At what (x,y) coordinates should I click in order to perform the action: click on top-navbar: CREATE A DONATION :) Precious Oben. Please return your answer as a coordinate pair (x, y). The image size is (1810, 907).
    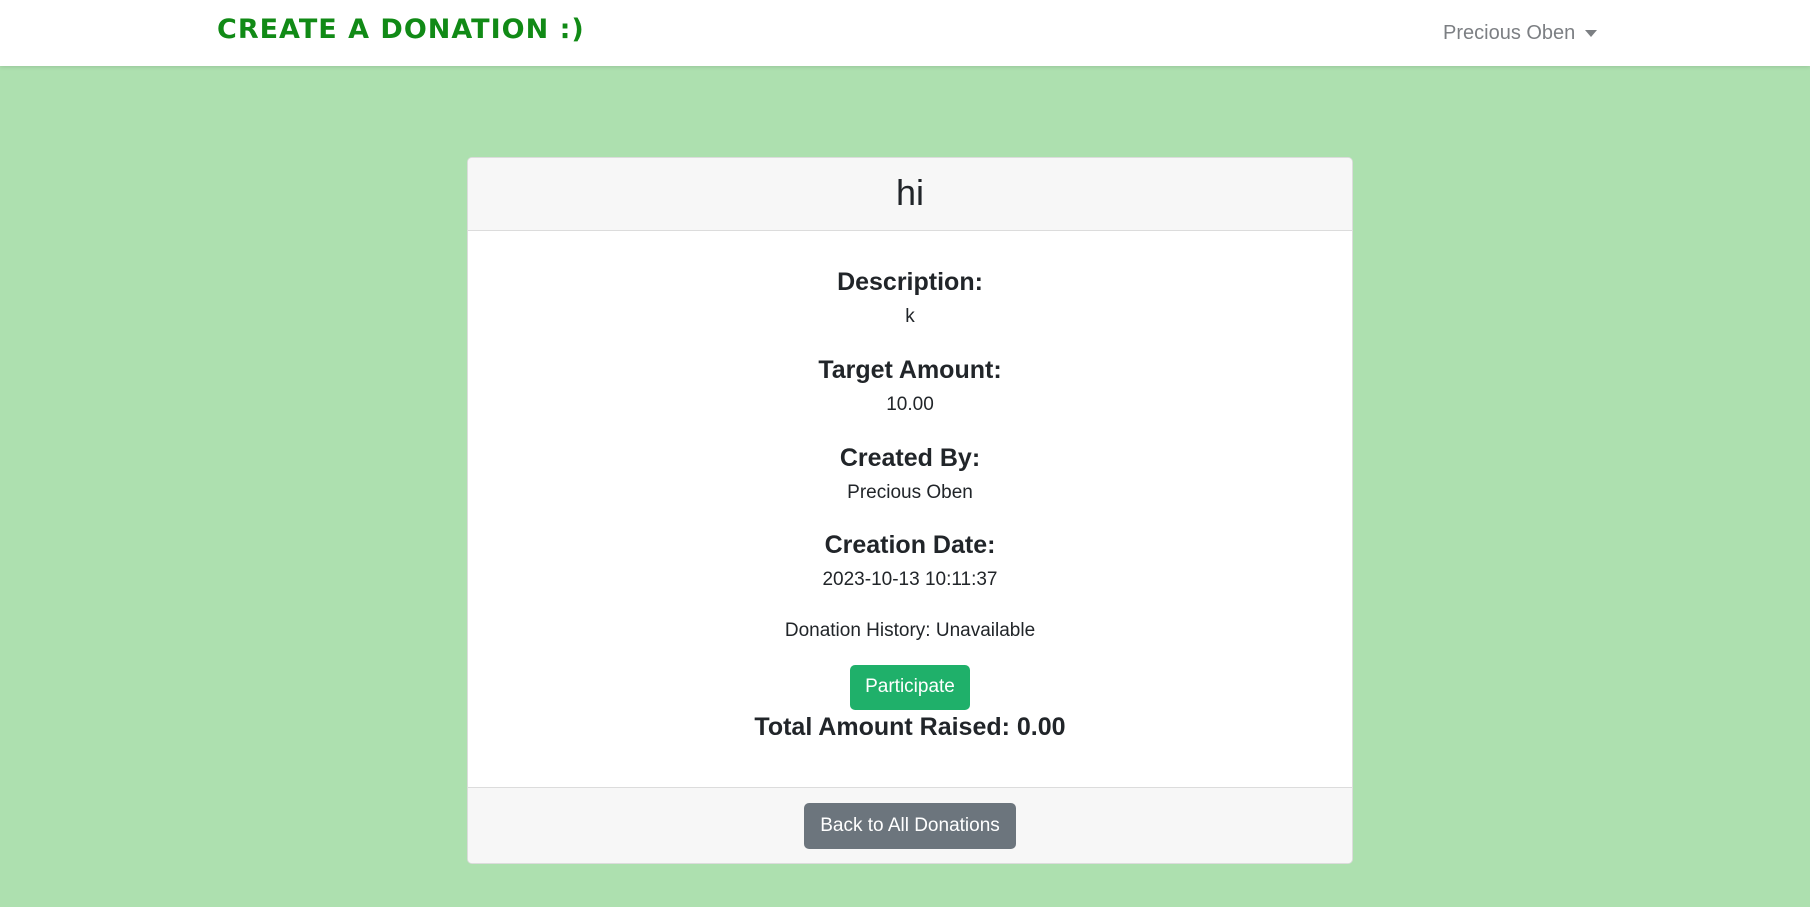
    Looking at the image, I should click on (905, 33).